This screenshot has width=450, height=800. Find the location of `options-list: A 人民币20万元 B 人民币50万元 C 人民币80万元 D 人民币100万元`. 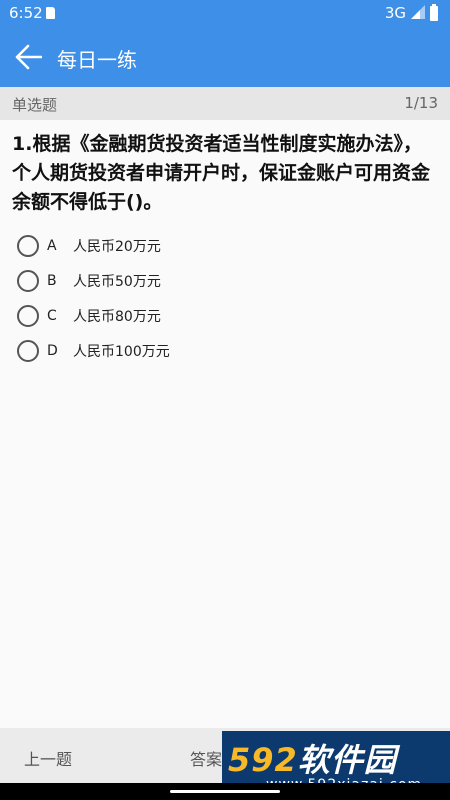

options-list: A 人民币20万元 B 人民币50万元 C 人民币80万元 D 人民币100万元 is located at coordinates (167, 298).